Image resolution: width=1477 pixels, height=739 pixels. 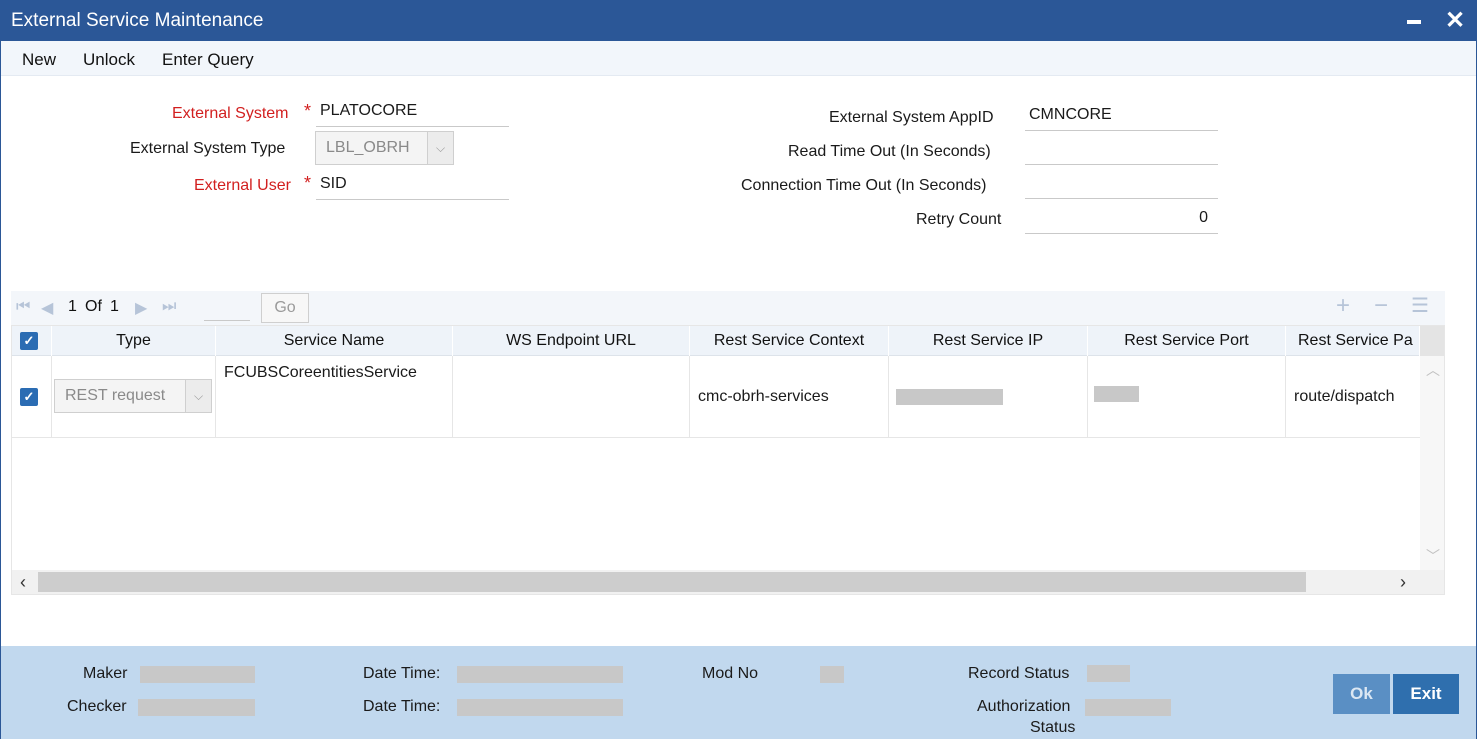 What do you see at coordinates (242, 185) in the screenshot?
I see `external-user-label: External User` at bounding box center [242, 185].